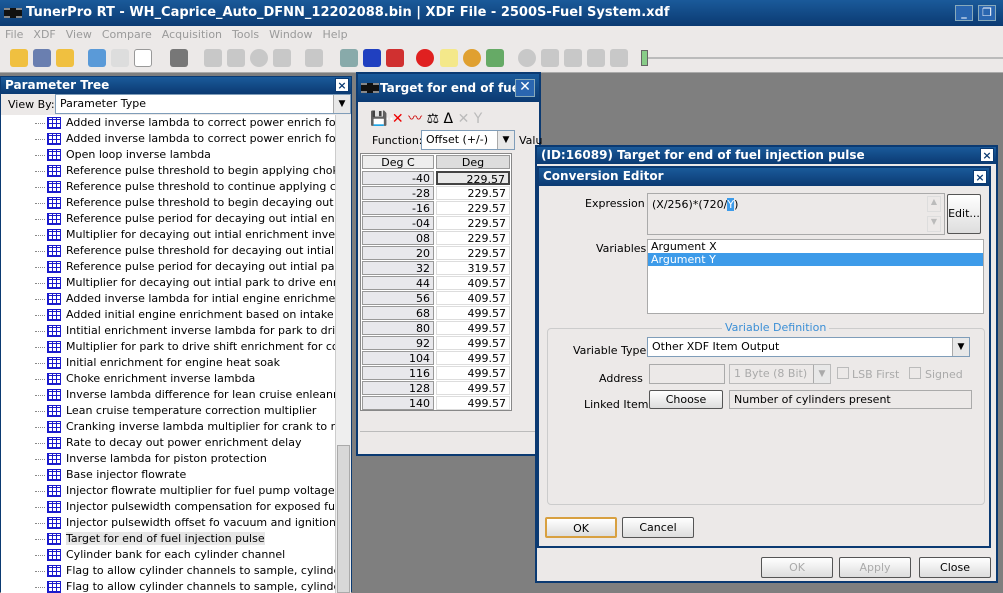 The image size is (1003, 593). Describe the element at coordinates (120, 58) in the screenshot. I see `new-xdf-icon` at that location.